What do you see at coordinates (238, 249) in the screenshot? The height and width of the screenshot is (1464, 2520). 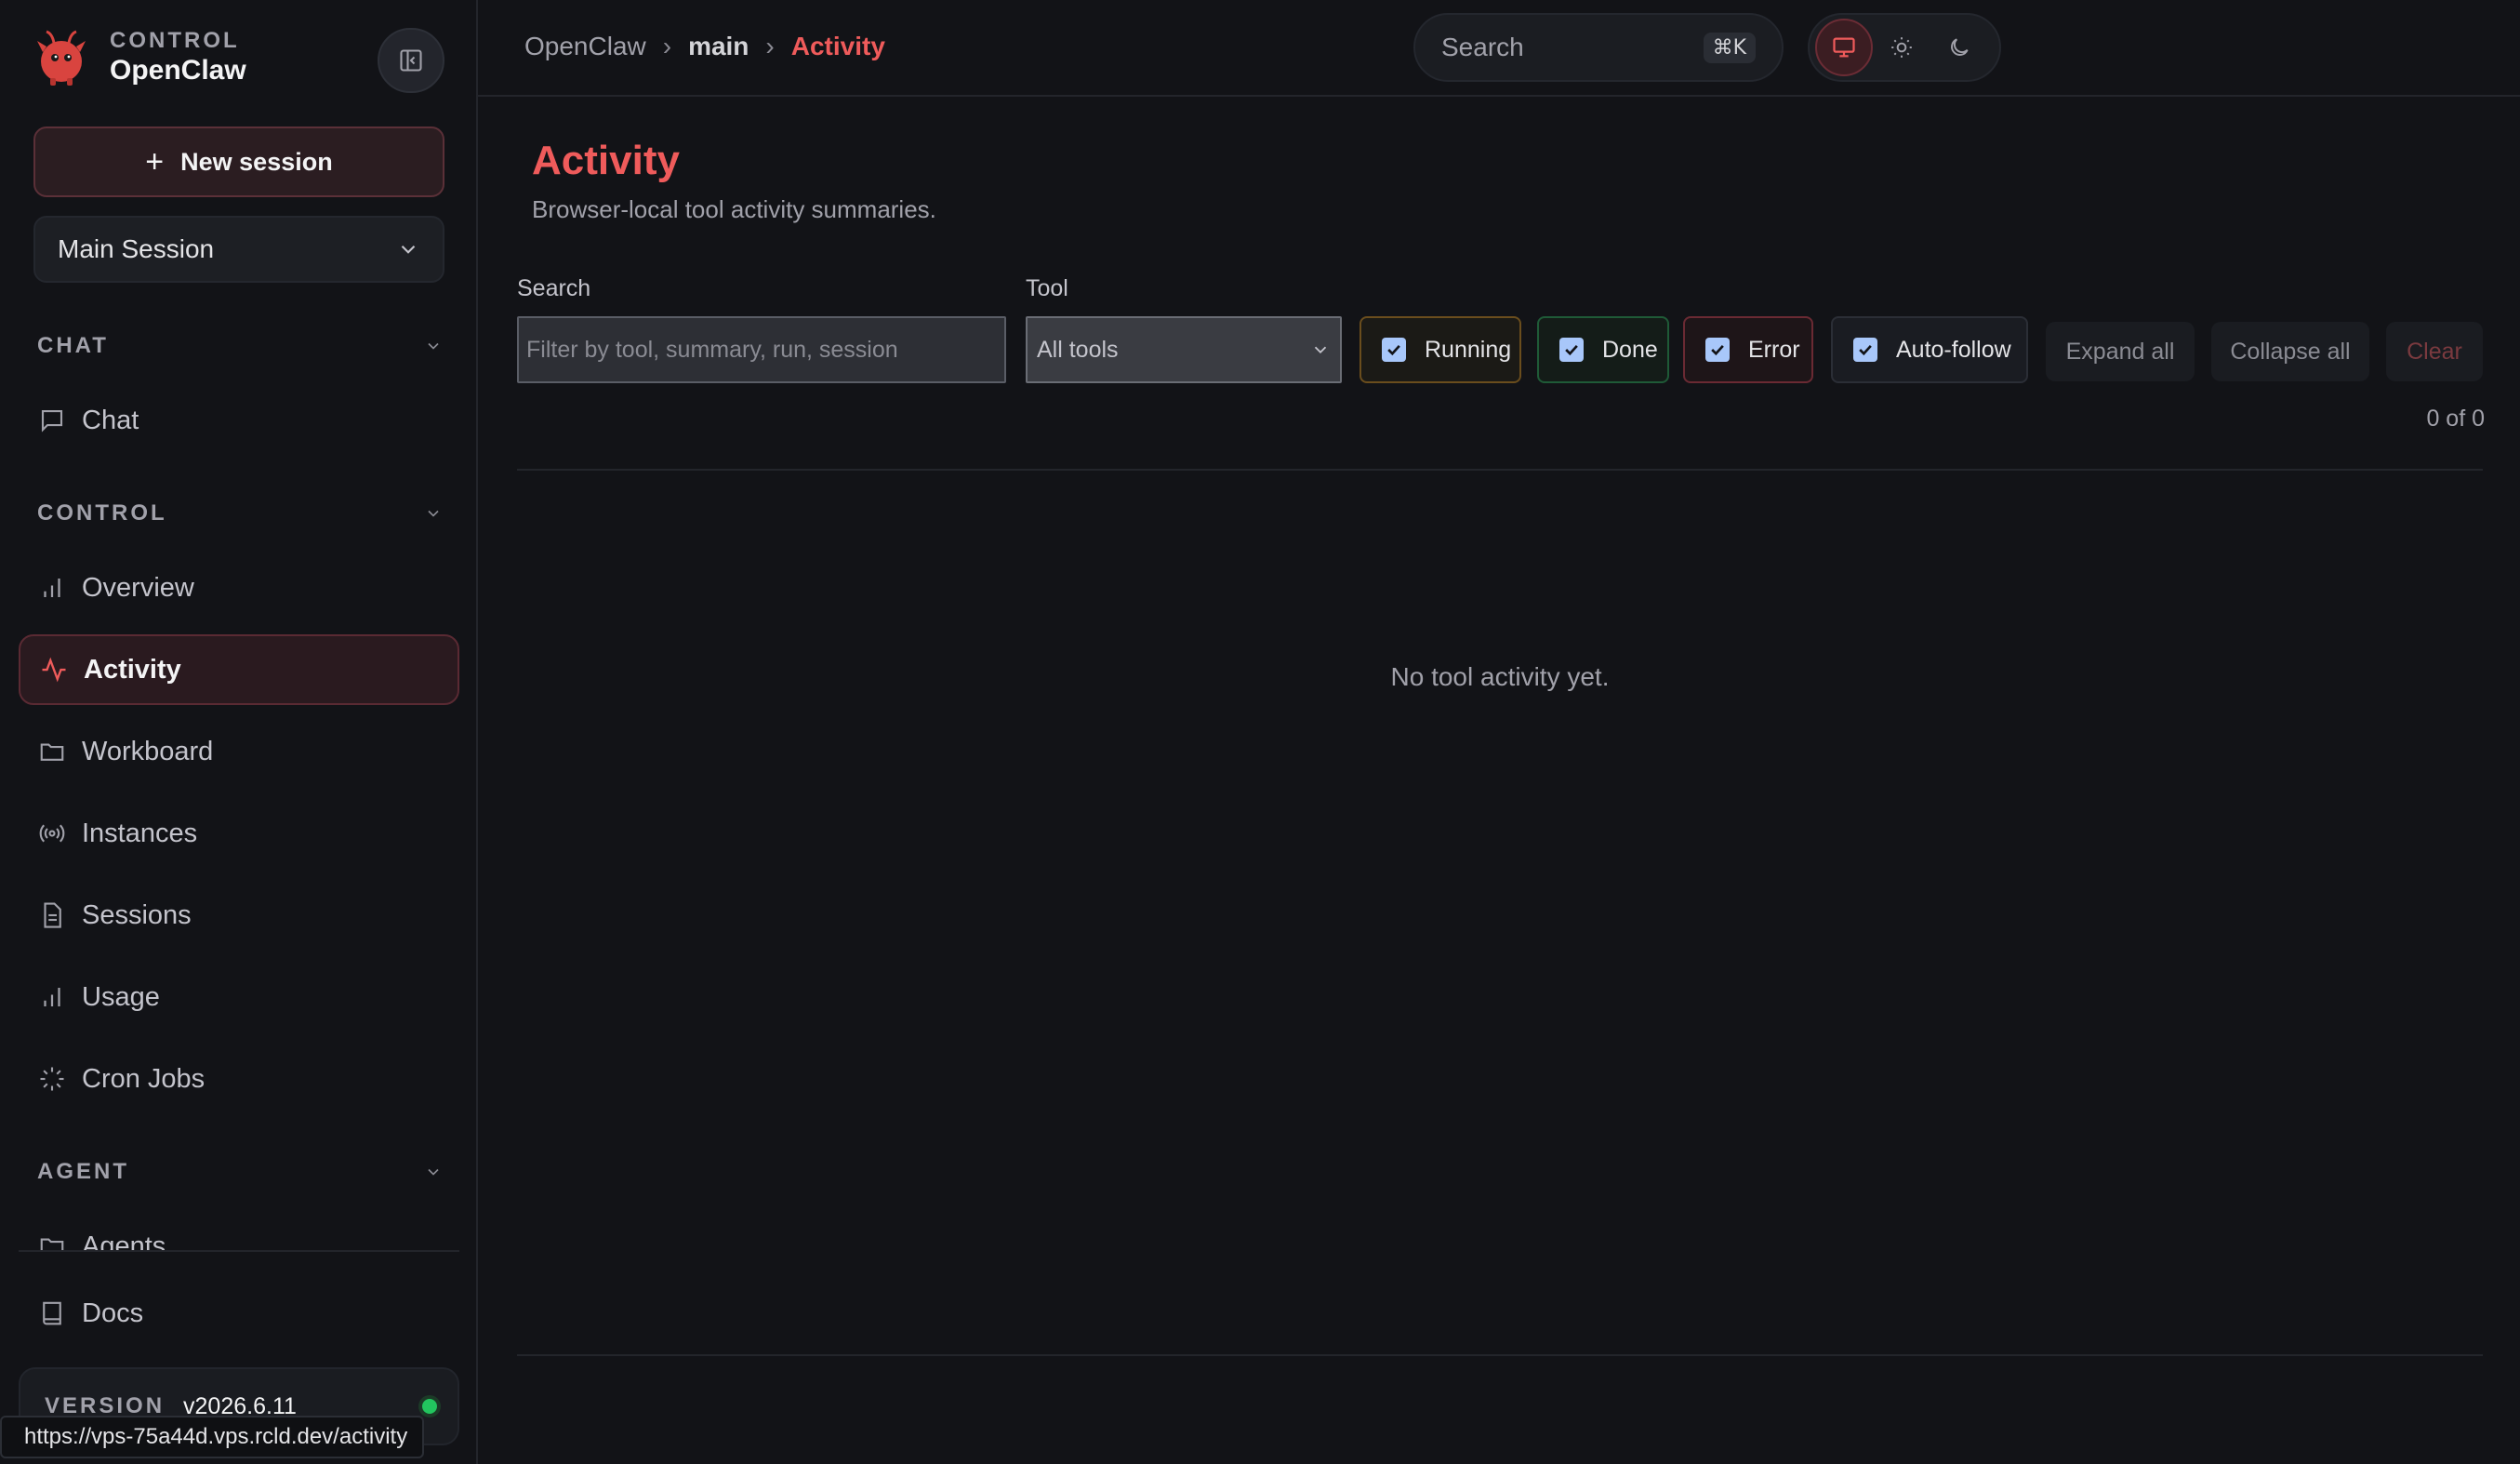 I see `session-select: Main Session` at bounding box center [238, 249].